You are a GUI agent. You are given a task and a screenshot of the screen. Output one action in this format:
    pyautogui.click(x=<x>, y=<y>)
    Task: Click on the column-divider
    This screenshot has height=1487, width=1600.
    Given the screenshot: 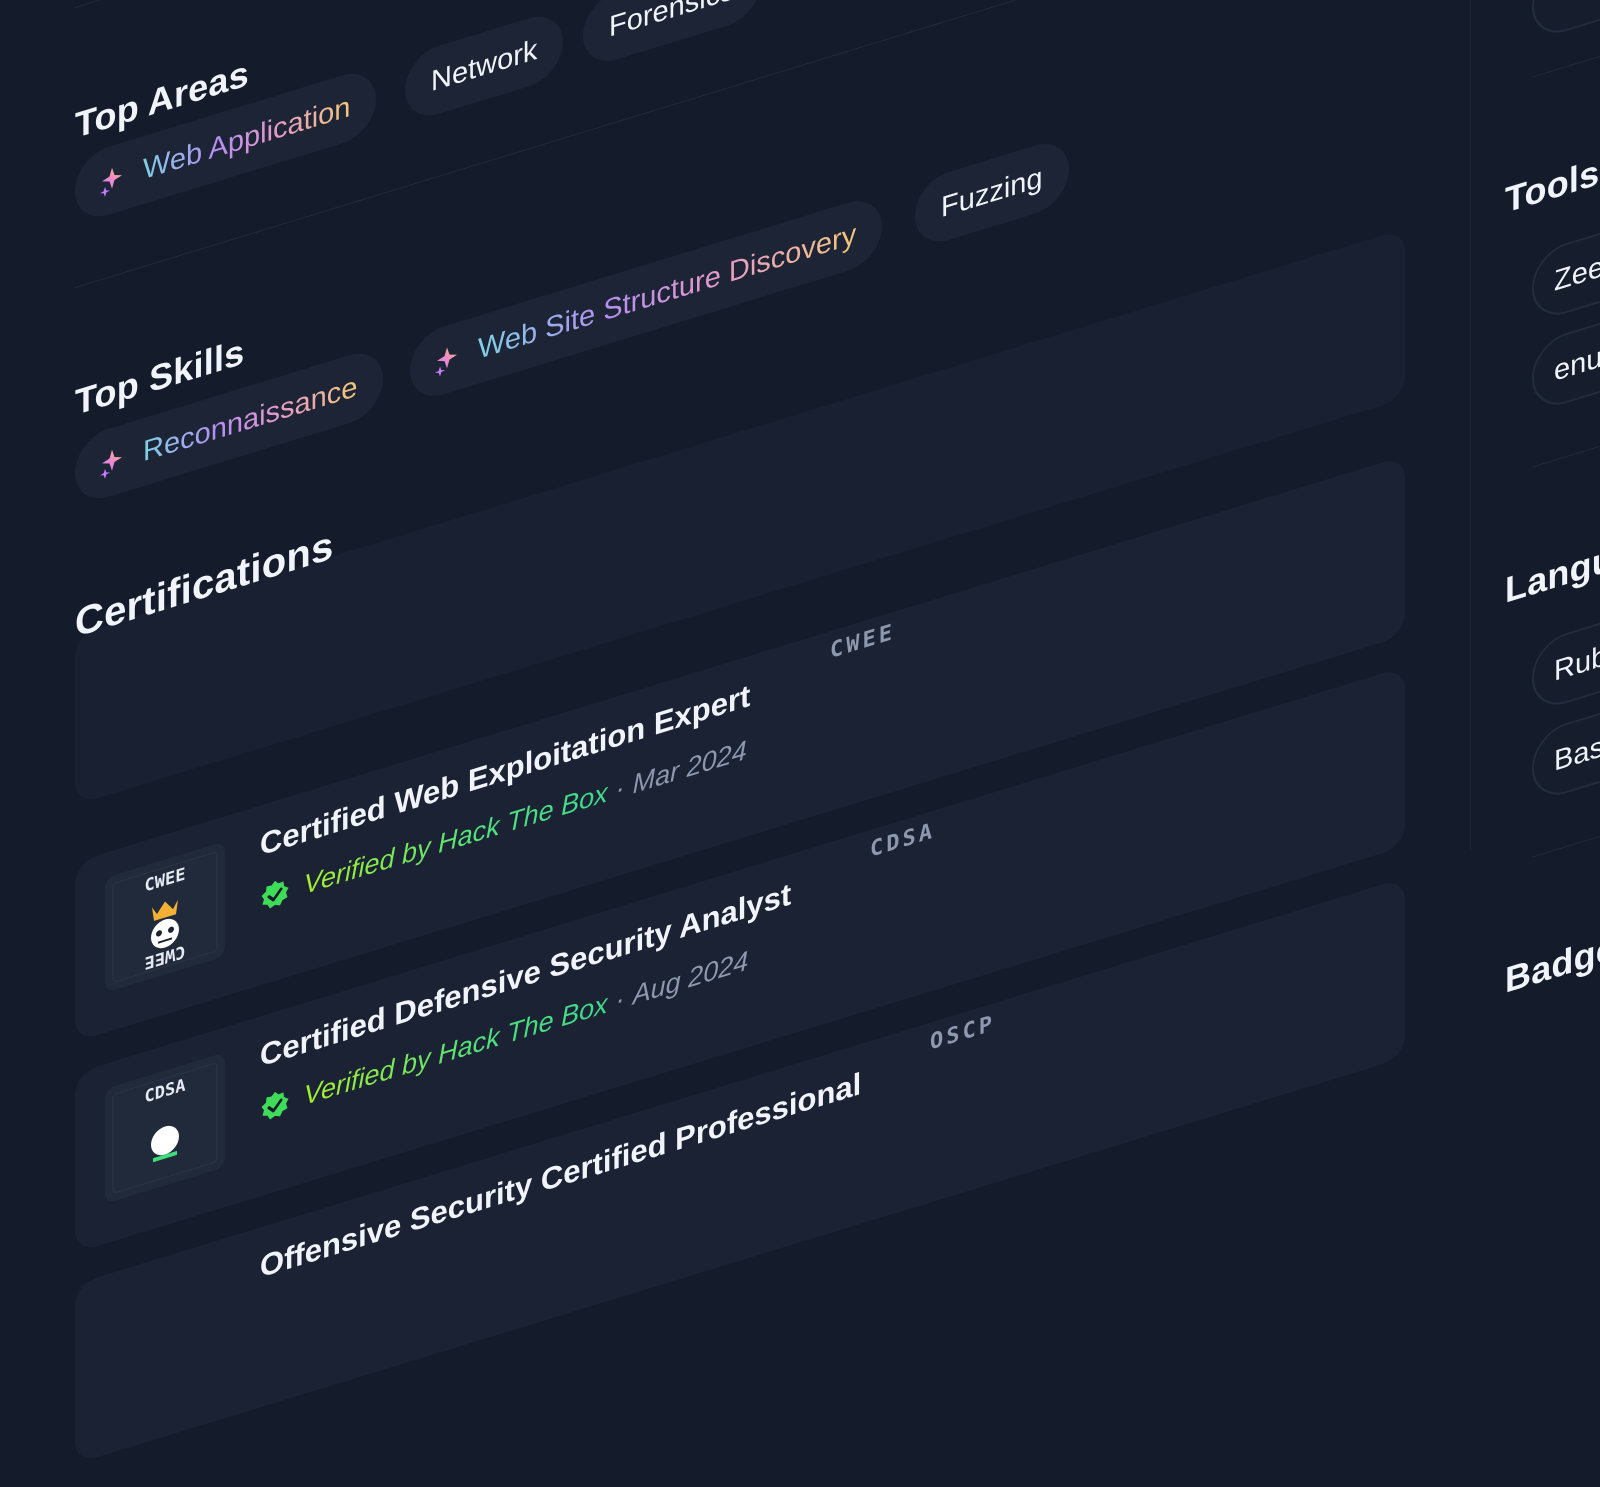 What is the action you would take?
    pyautogui.click(x=1470, y=425)
    